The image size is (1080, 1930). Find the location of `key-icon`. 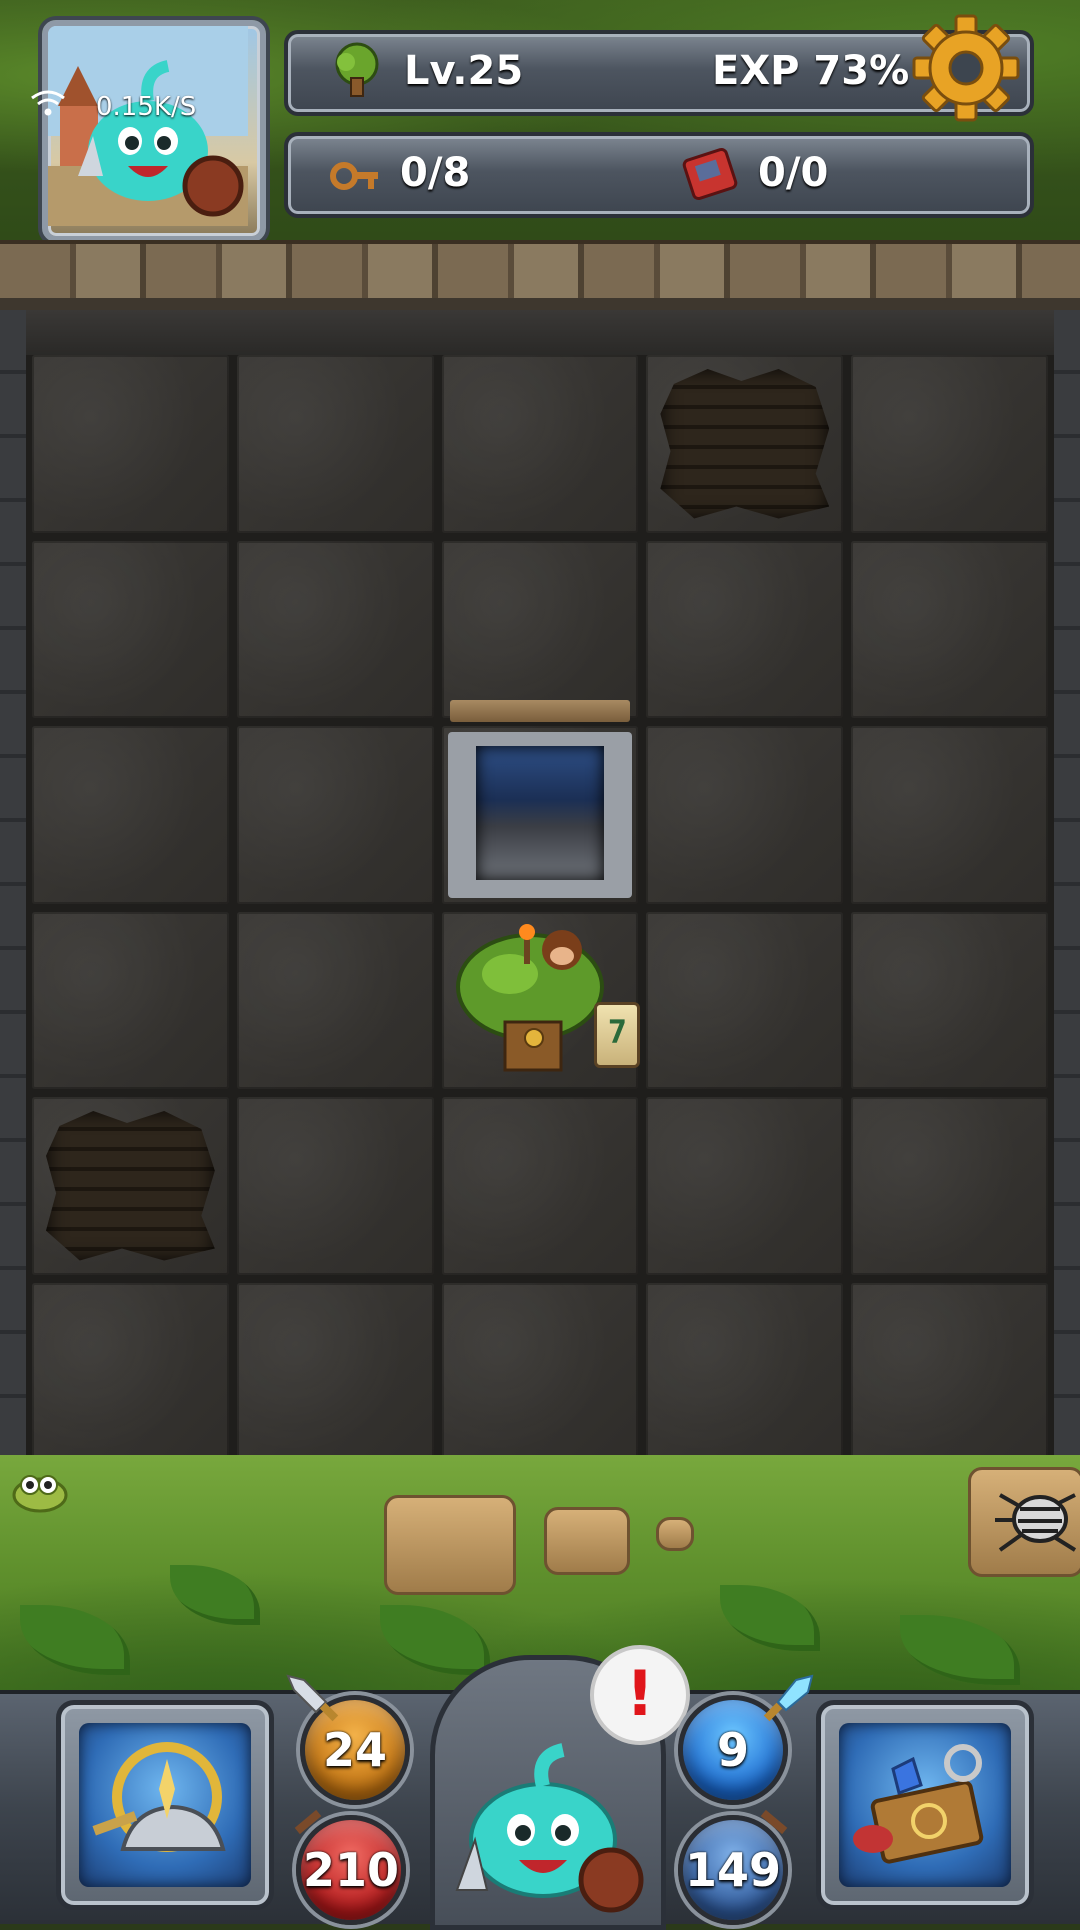

key-icon is located at coordinates (354, 176).